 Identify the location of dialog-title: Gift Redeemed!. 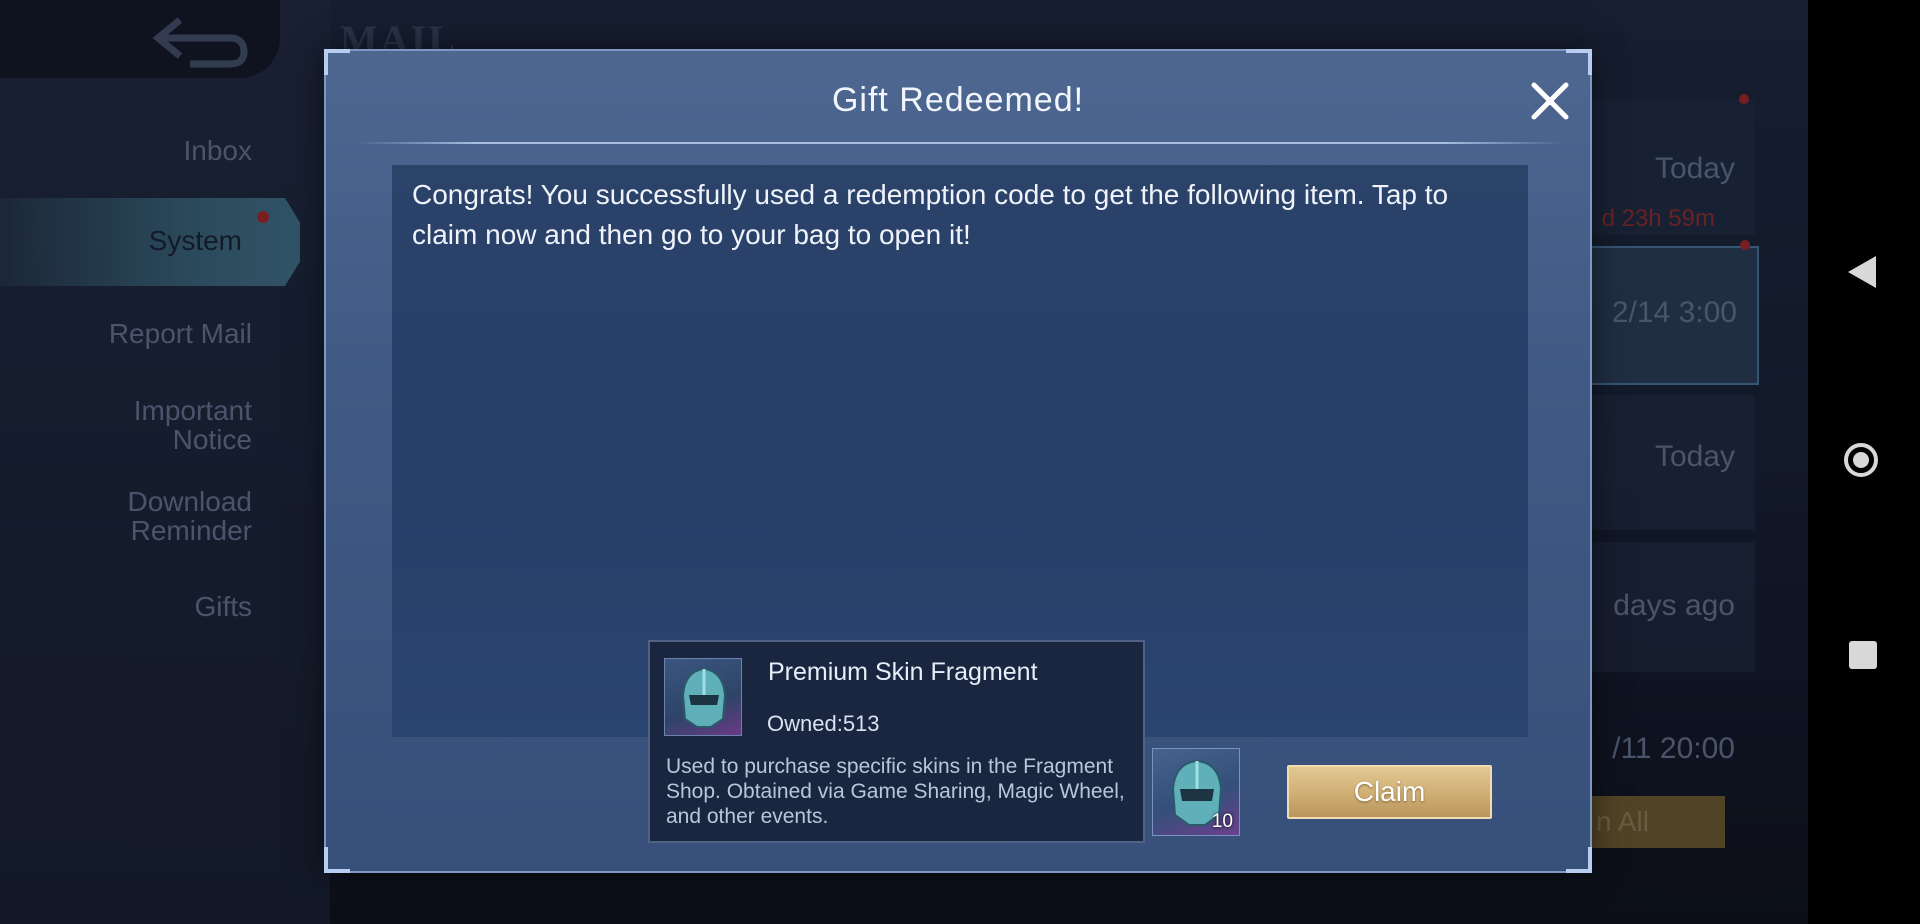
(958, 100).